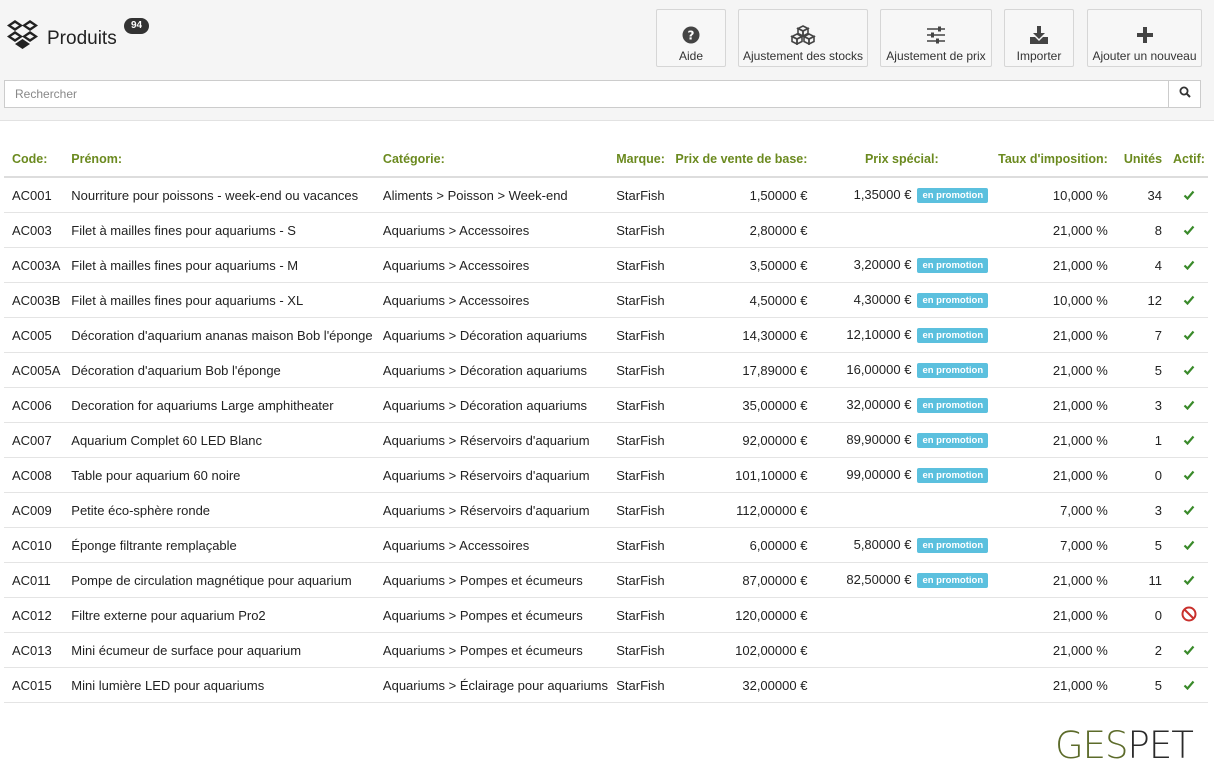 The image size is (1214, 771). Describe the element at coordinates (882, 194) in the screenshot. I see `special-price-value: 1,35000 €` at that location.